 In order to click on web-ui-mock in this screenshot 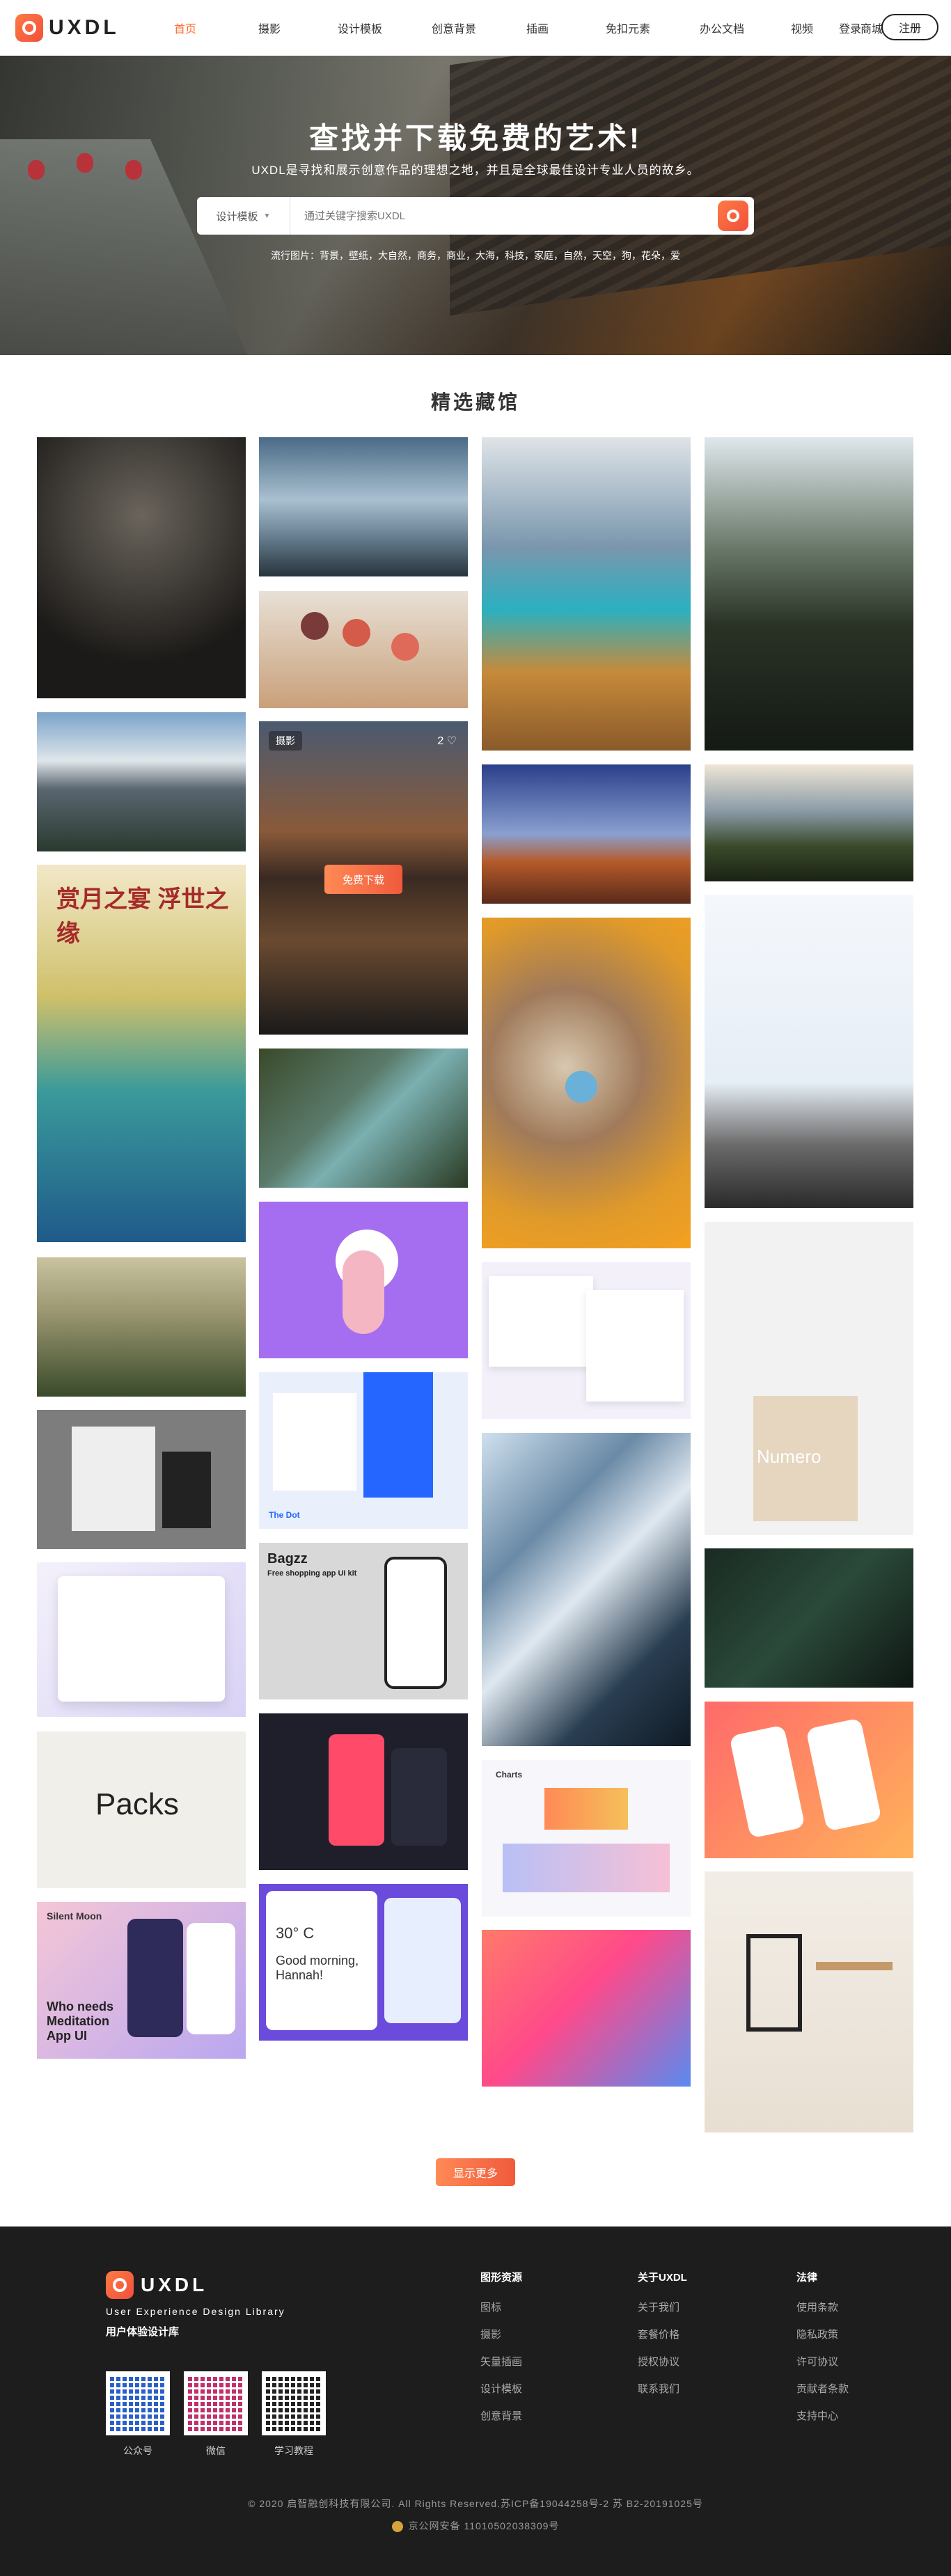, I will do `click(141, 1639)`.